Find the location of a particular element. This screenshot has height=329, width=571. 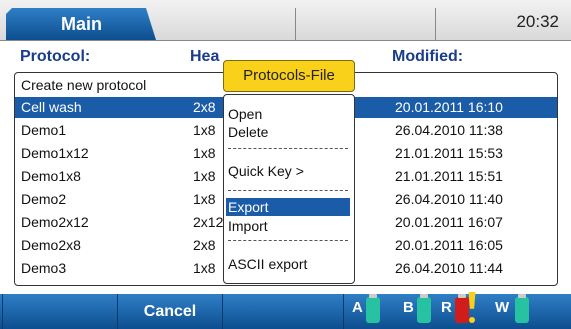

protocol-modified: 20.01.2011 16:05 is located at coordinates (449, 245).